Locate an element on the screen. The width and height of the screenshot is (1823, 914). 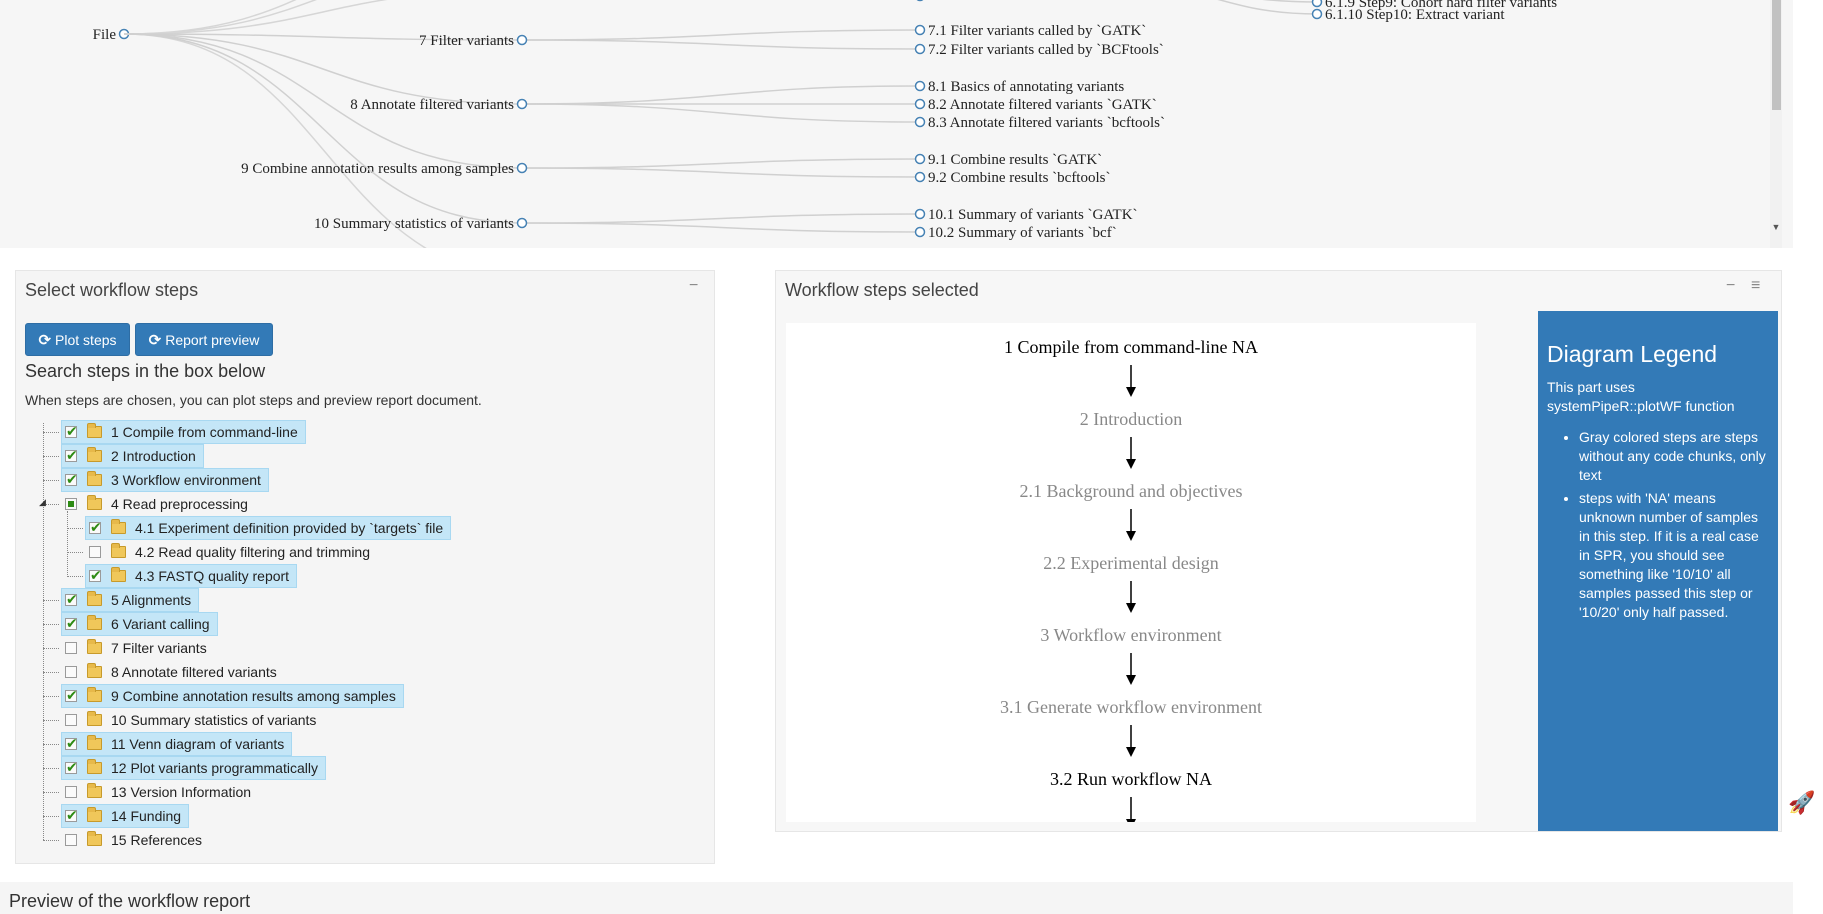
step-label: 11 Venn diagram of variants is located at coordinates (198, 744).